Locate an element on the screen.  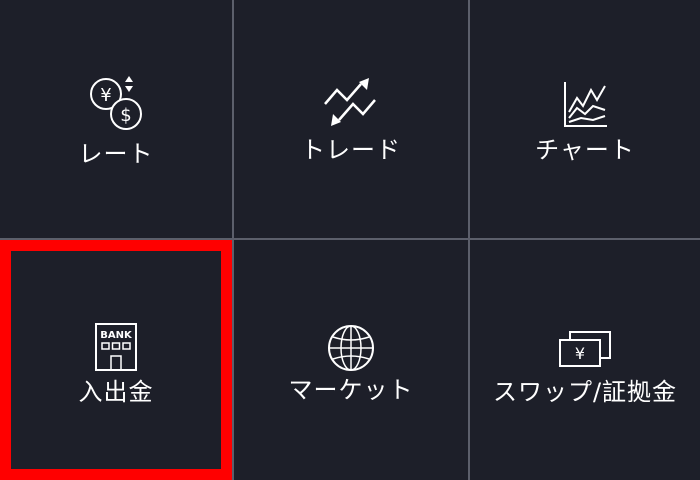
divider-vertical-left is located at coordinates (233, 240).